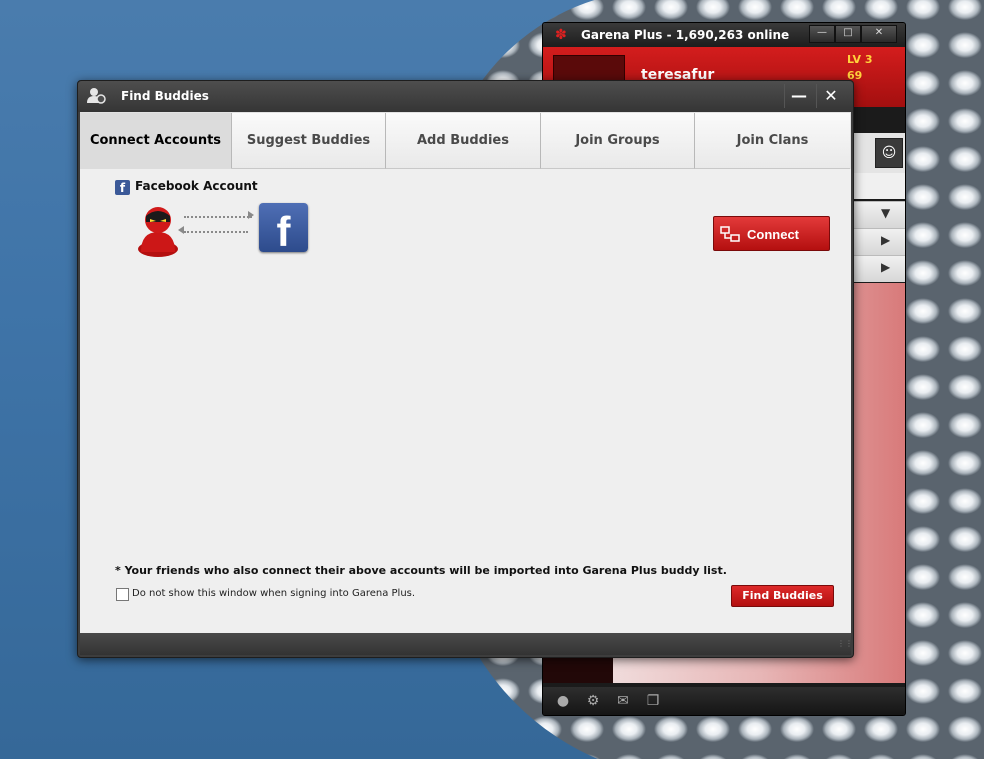 The width and height of the screenshot is (984, 759). I want to click on garena-footer-toolbar: ● ⚙ ✉ ❐, so click(724, 701).